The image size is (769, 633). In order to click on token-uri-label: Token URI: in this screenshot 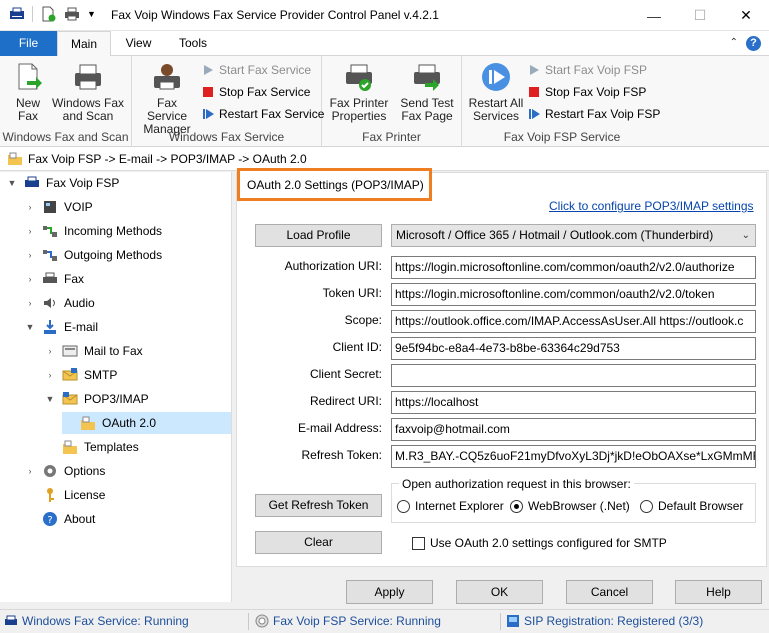, I will do `click(352, 293)`.